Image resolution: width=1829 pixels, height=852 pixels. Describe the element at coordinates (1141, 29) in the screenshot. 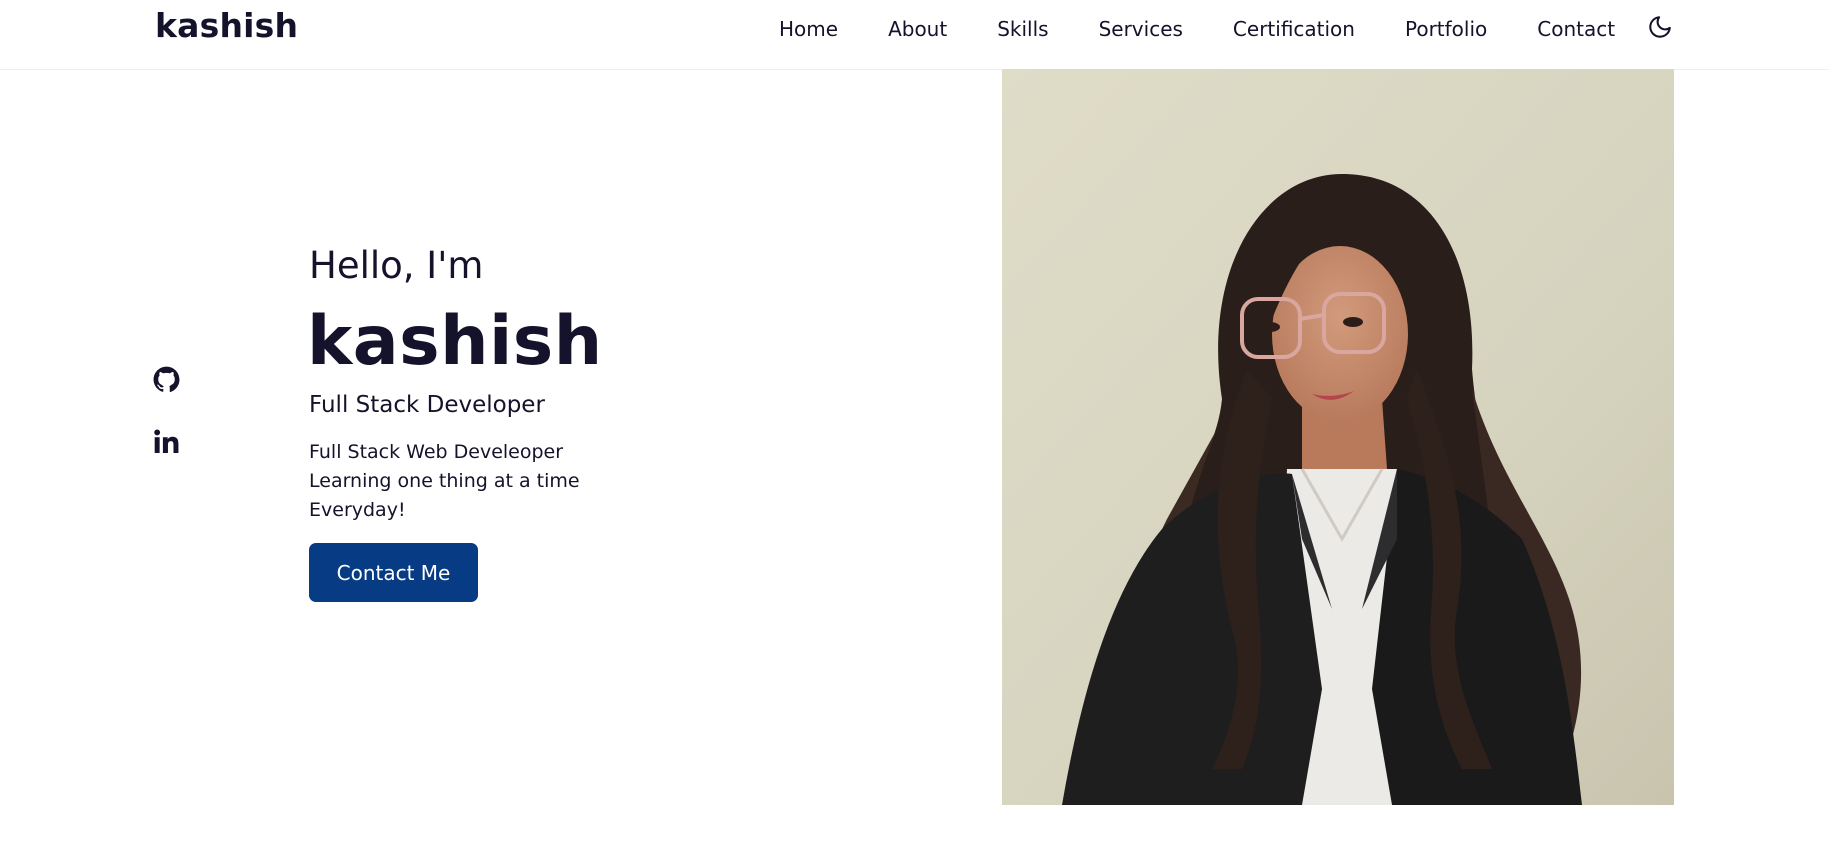

I see `nav-services: Services` at that location.